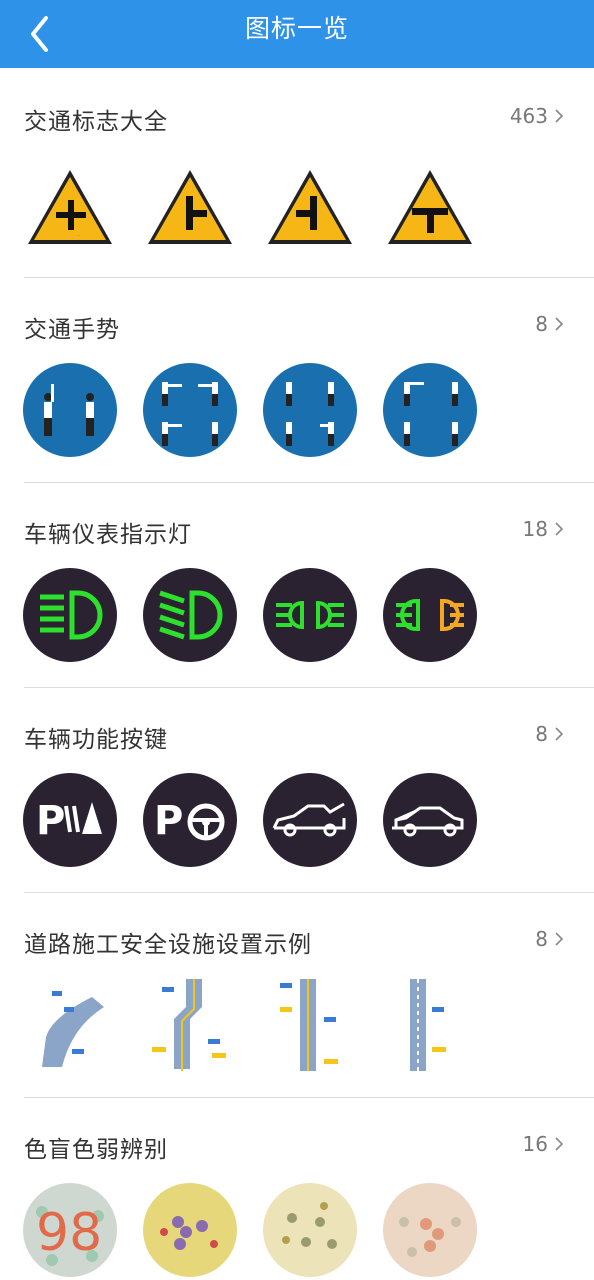 This screenshot has width=594, height=1280. I want to click on count-label: 16, so click(535, 1144).